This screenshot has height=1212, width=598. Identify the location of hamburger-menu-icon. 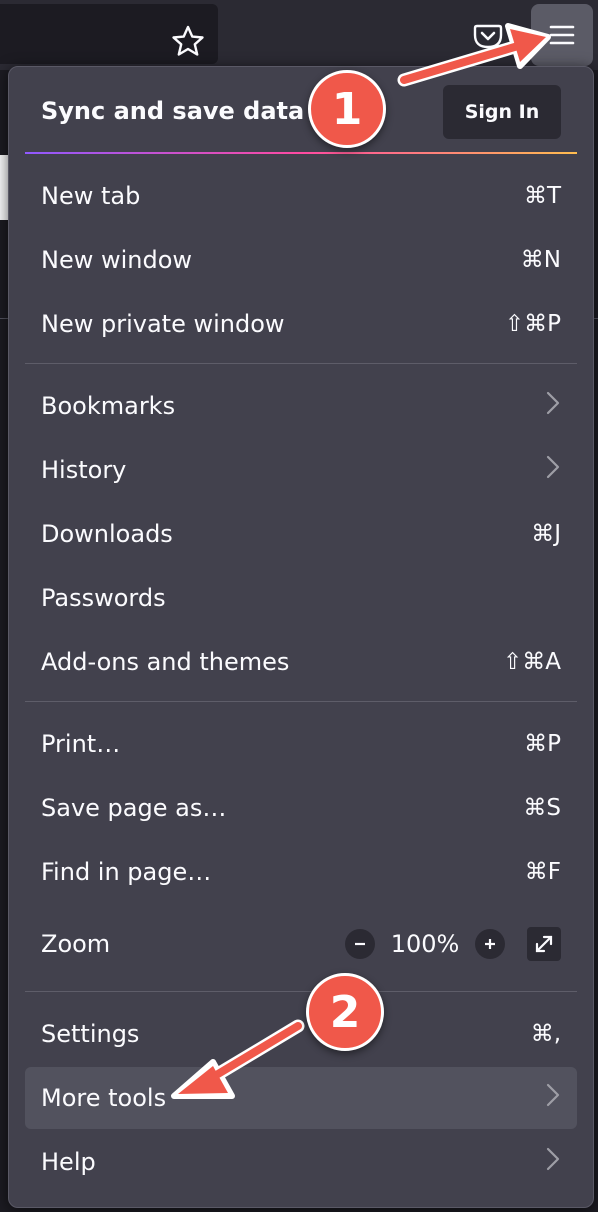
(562, 35).